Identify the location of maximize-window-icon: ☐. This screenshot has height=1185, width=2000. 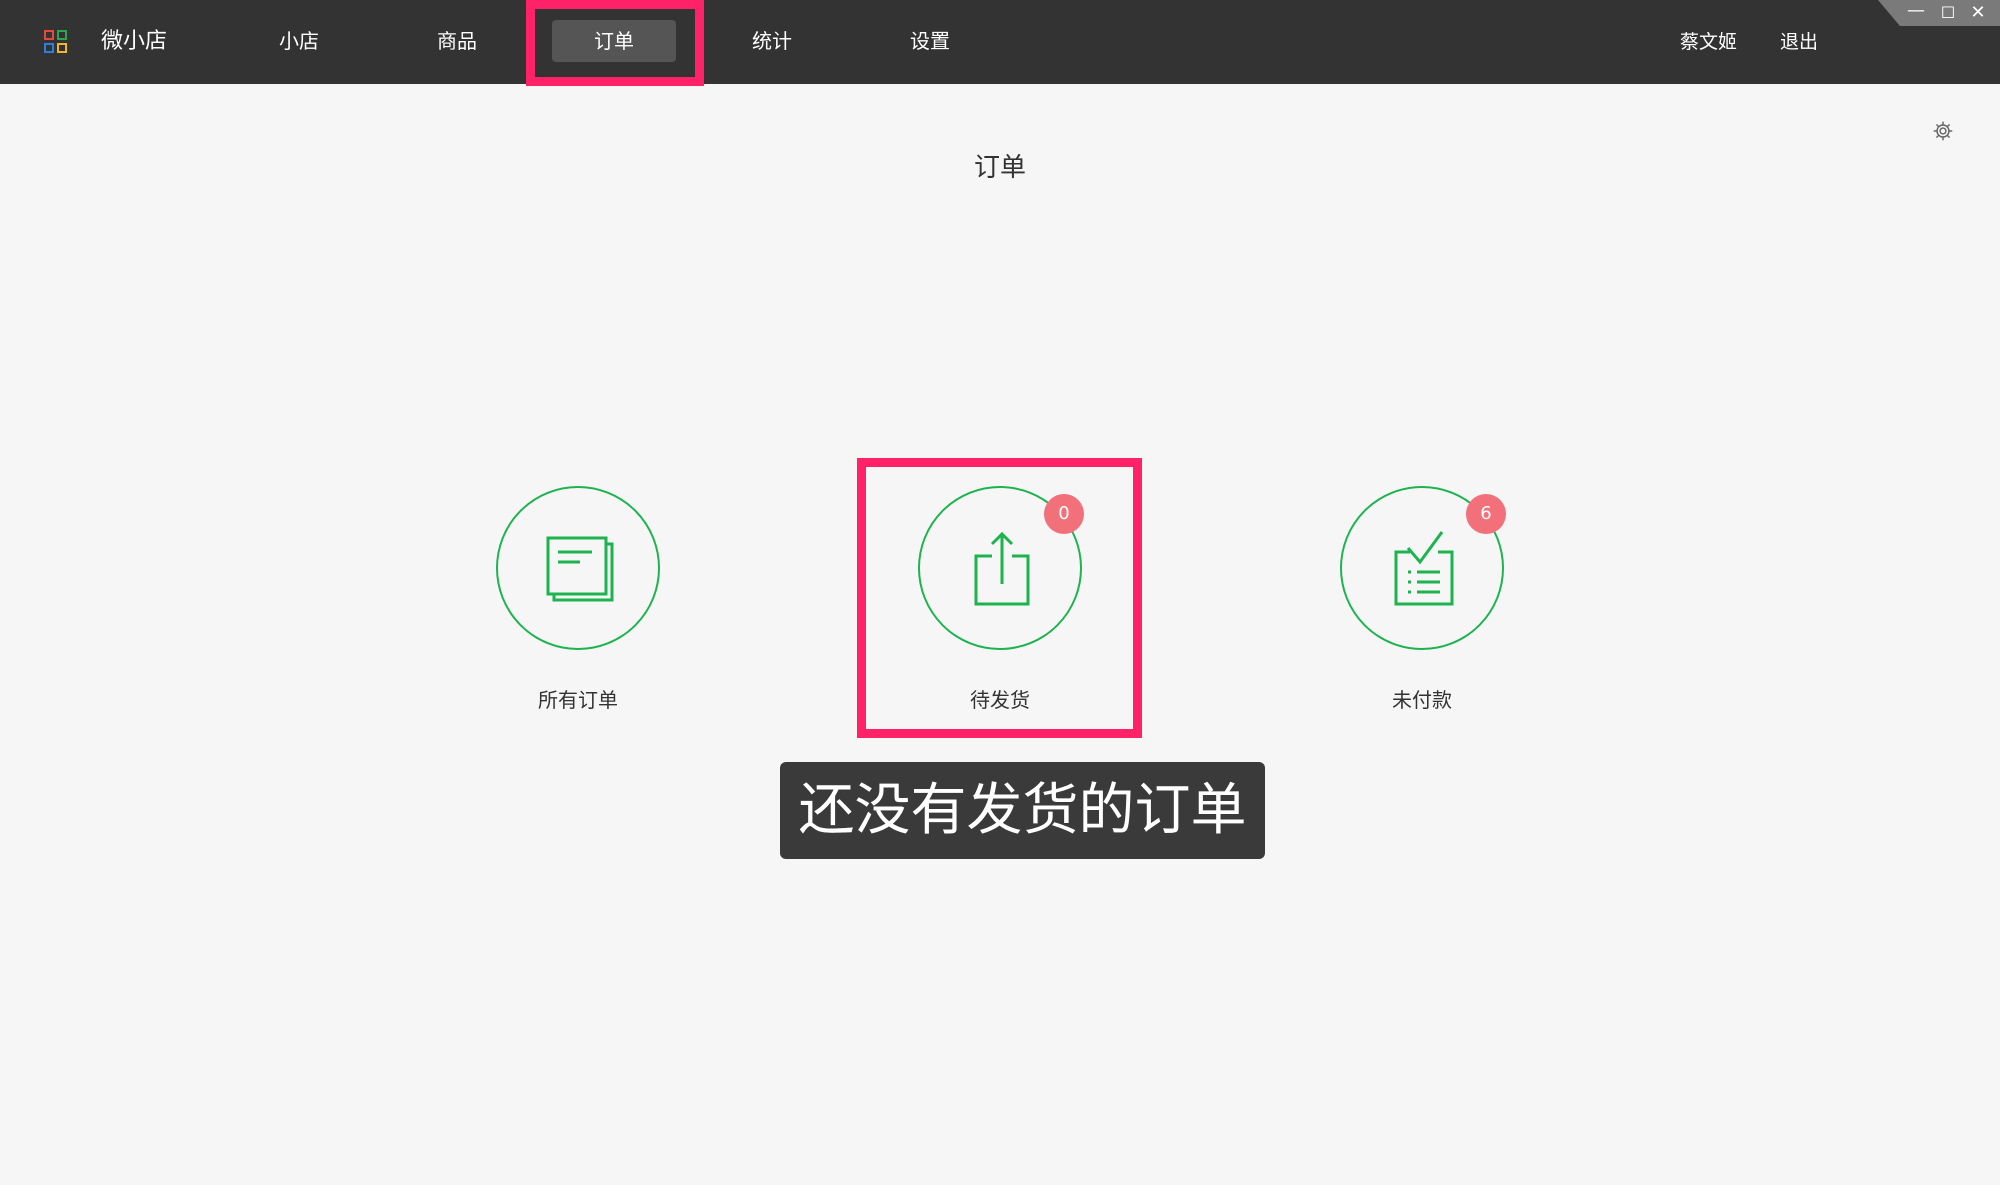
(1948, 13).